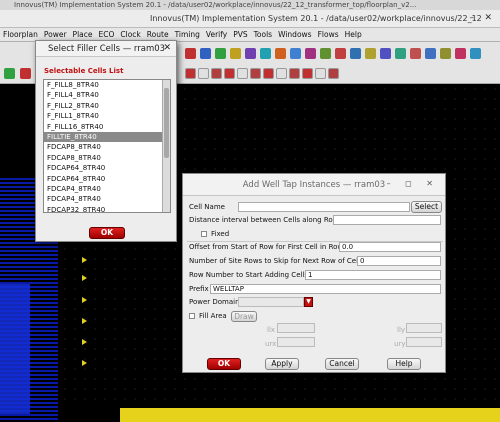 The image size is (500, 422). What do you see at coordinates (107, 116) in the screenshot?
I see `cell-list-item: F_FILL1_8TR40` at bounding box center [107, 116].